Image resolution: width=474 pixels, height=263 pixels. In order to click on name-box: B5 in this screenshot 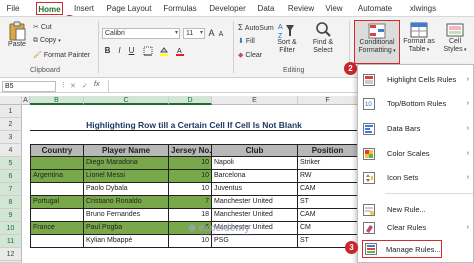, I will do `click(29, 86)`.